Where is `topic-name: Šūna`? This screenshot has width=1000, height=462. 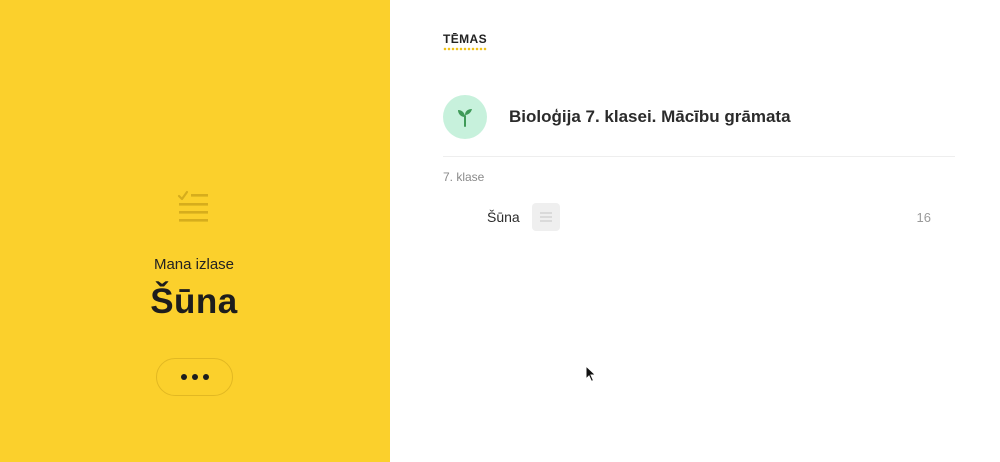 topic-name: Šūna is located at coordinates (503, 217).